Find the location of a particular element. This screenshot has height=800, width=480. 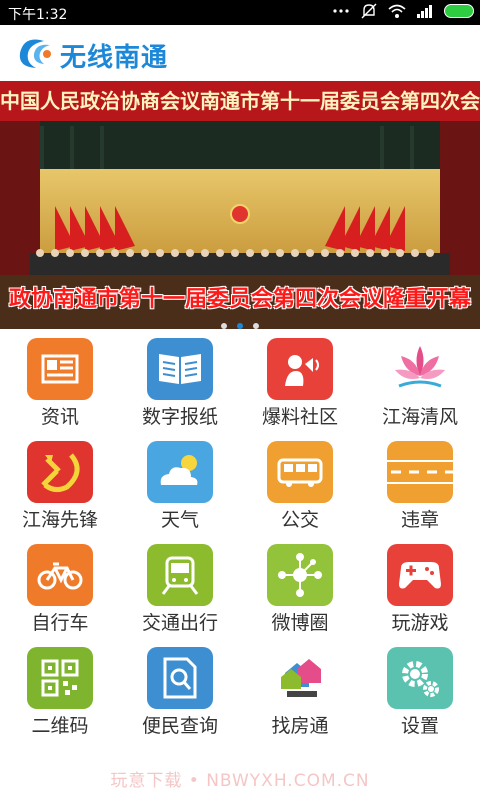

banner-headline-sign: 中国人民政治协商会议南通市第十一届委员会第四次会议 is located at coordinates (240, 101).